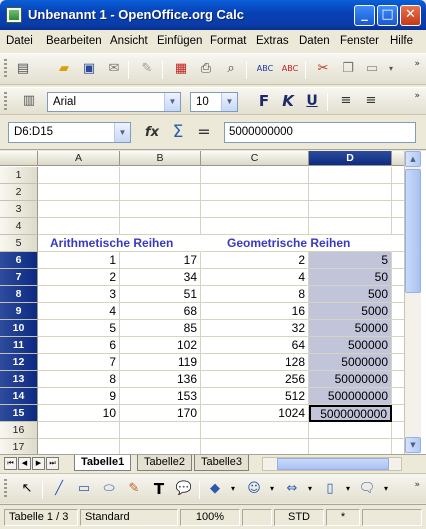  I want to click on cell-d4, so click(350, 226).